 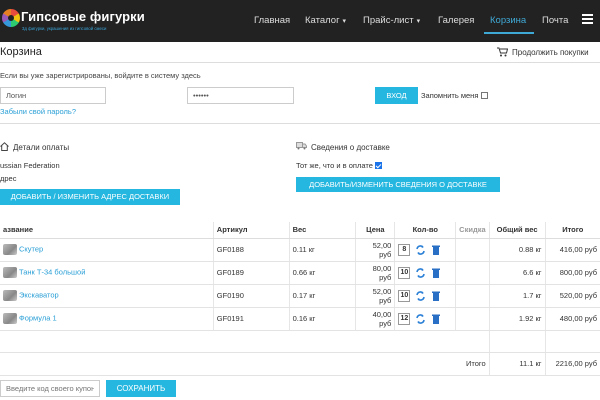 I want to click on col-total-header: Итого, so click(x=572, y=230).